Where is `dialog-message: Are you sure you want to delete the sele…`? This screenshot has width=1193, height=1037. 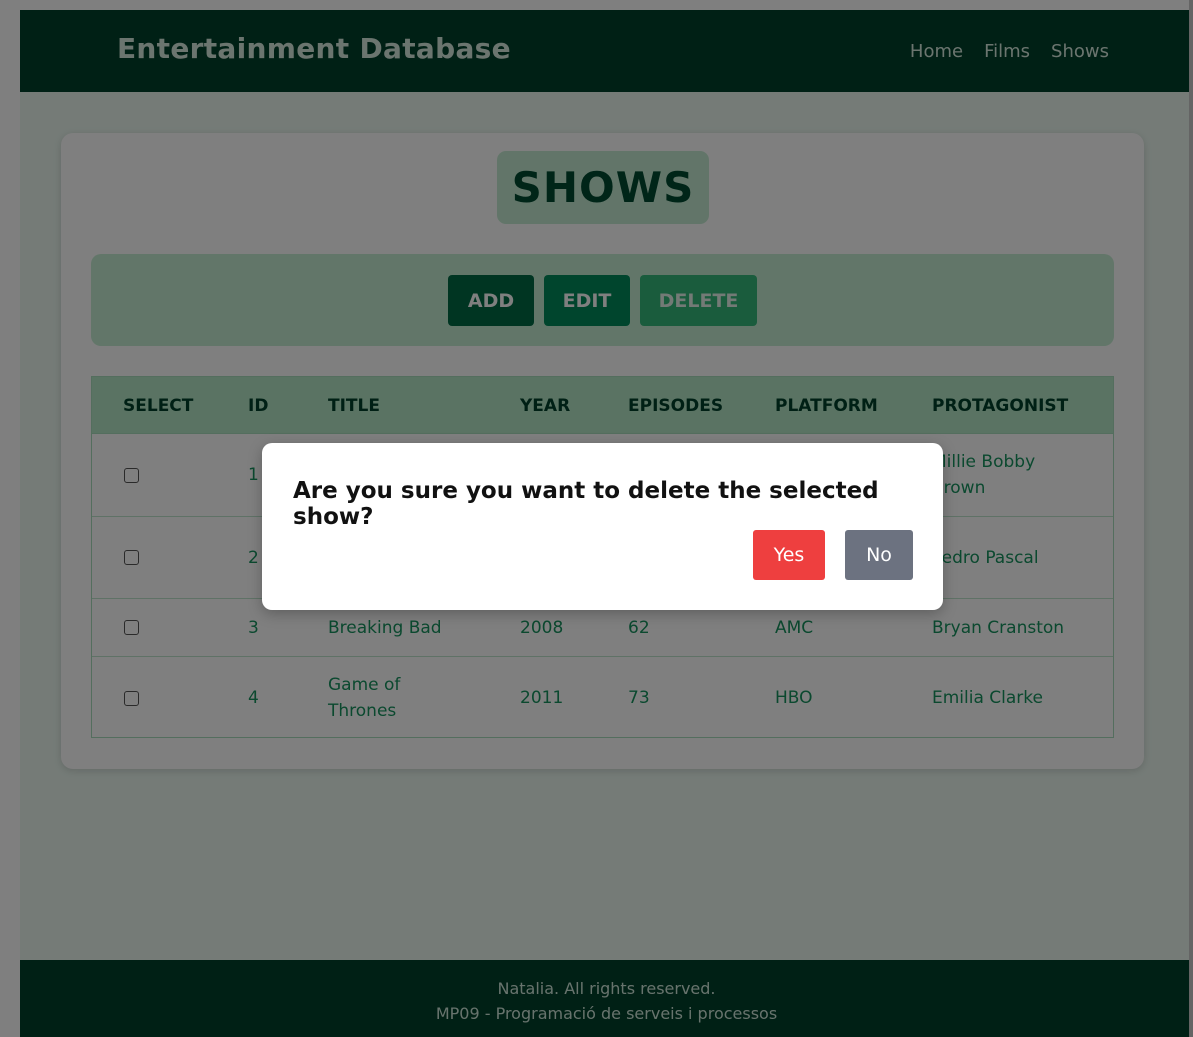 dialog-message: Are you sure you want to delete the sele… is located at coordinates (586, 504).